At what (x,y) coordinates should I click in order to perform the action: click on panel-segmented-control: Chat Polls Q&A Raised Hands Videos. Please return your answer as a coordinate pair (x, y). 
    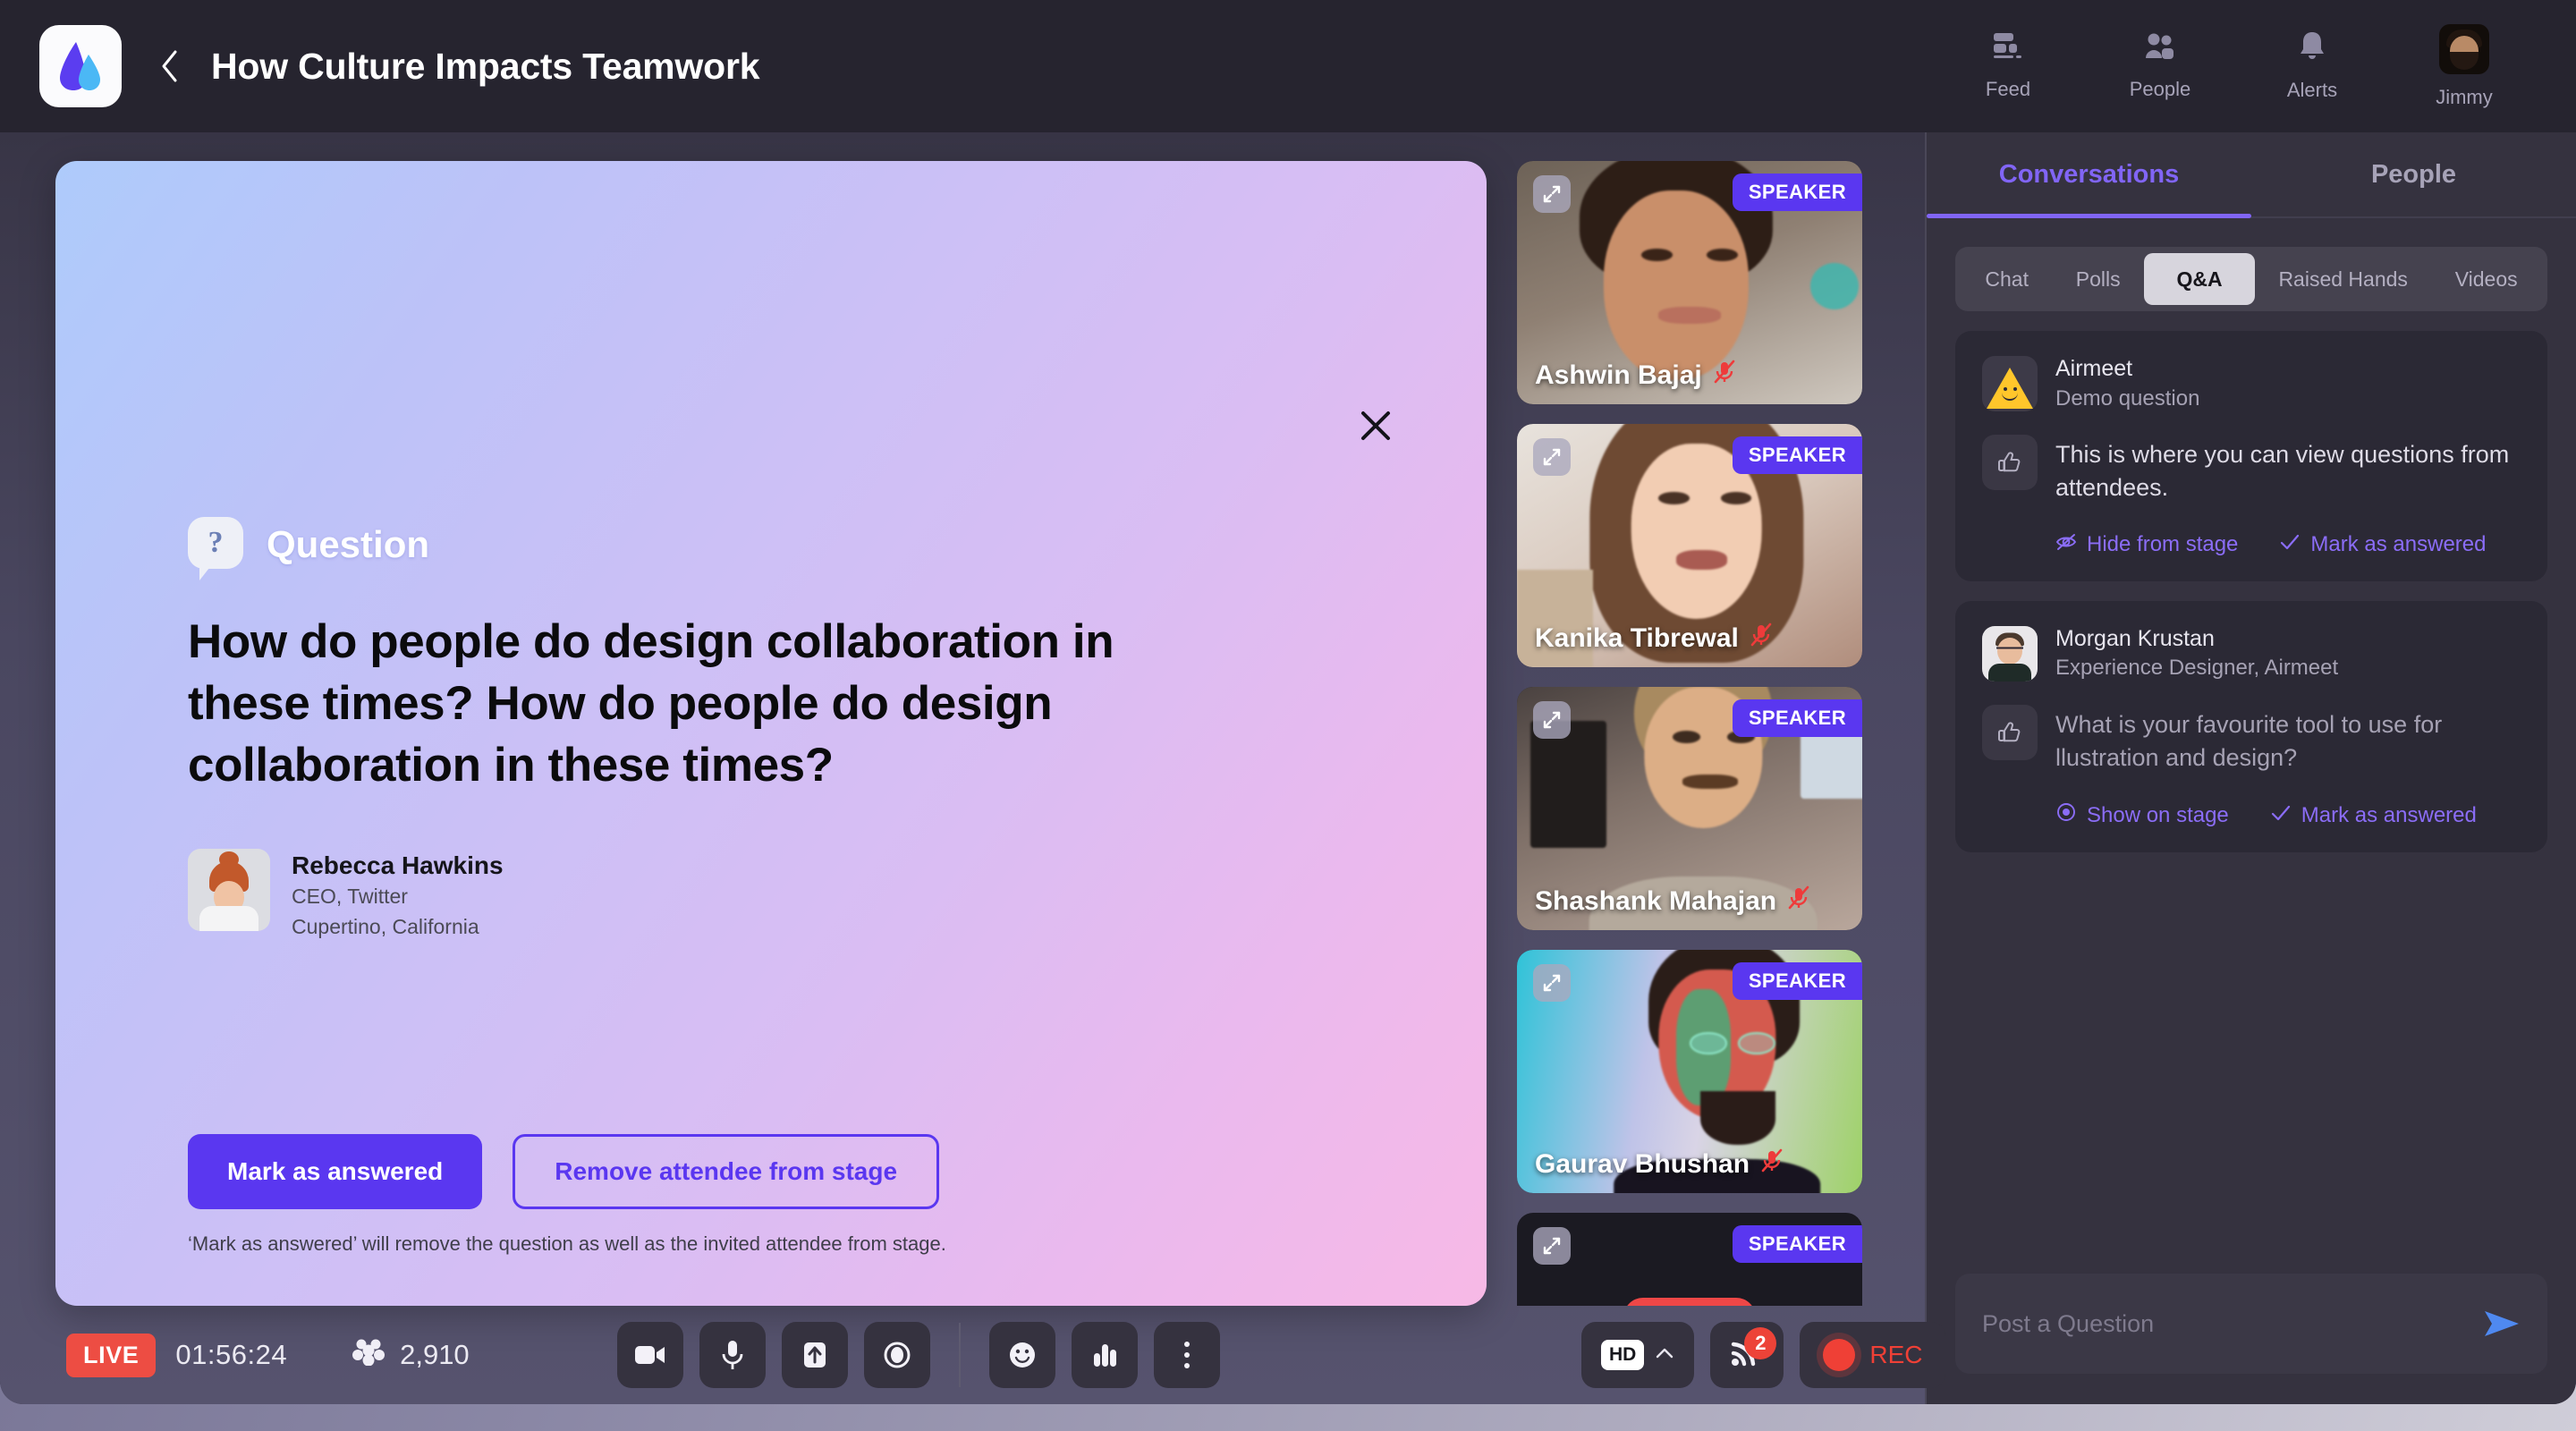
    Looking at the image, I should click on (2251, 279).